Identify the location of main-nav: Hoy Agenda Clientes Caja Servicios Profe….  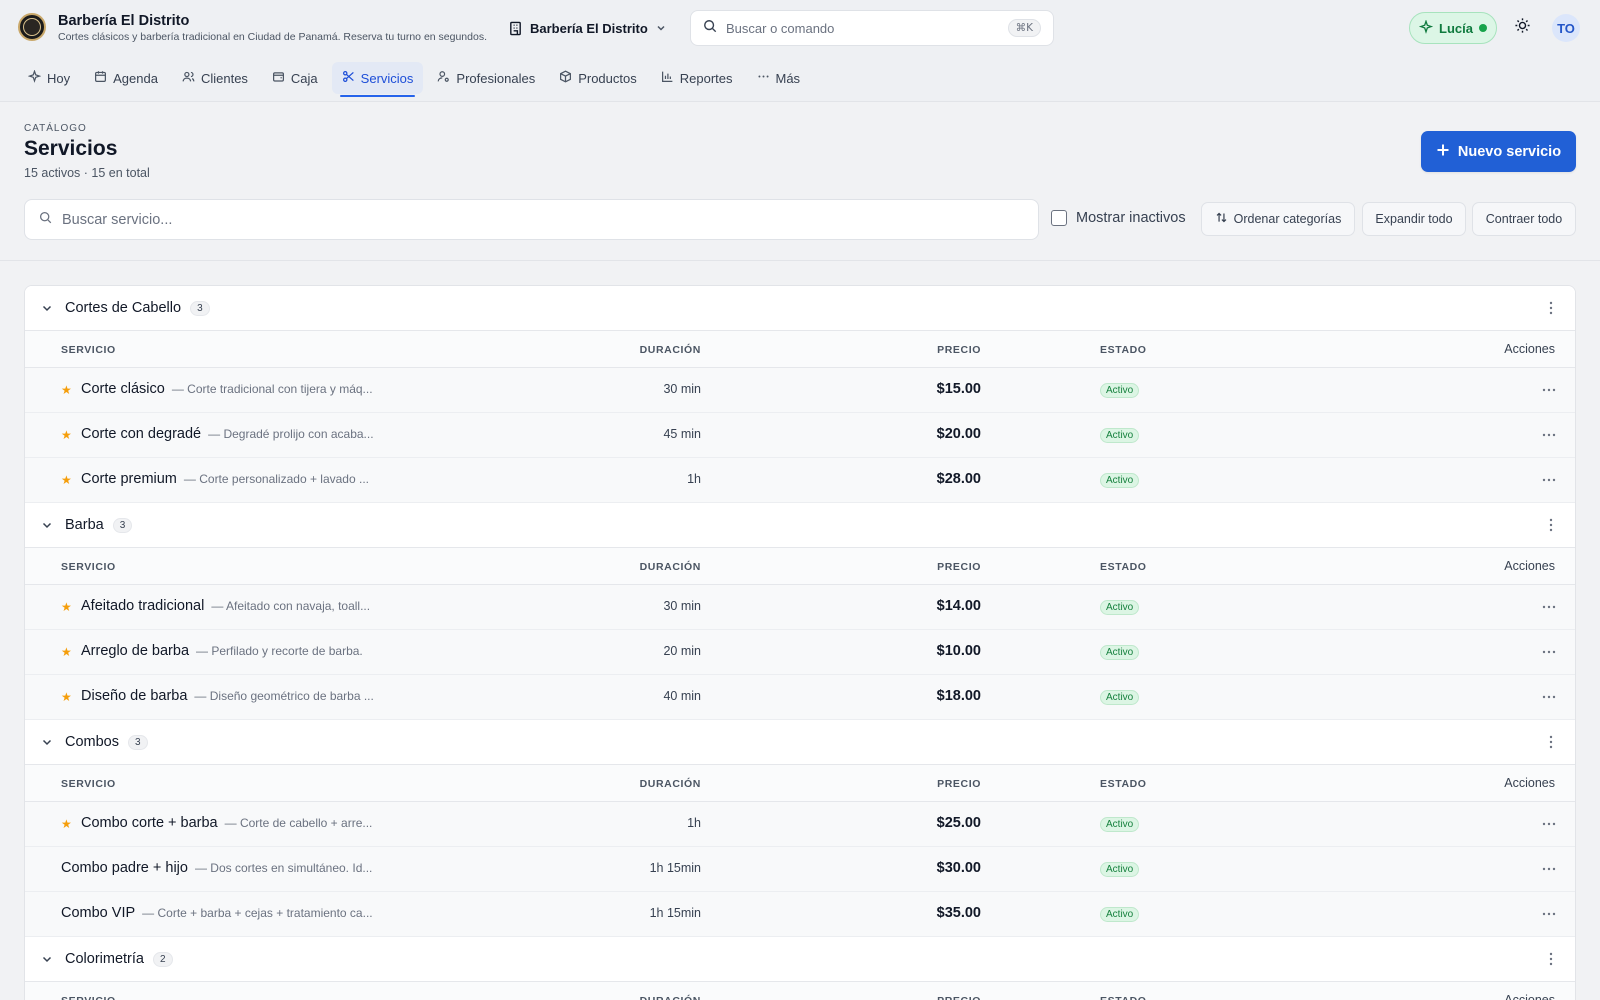
(414, 80).